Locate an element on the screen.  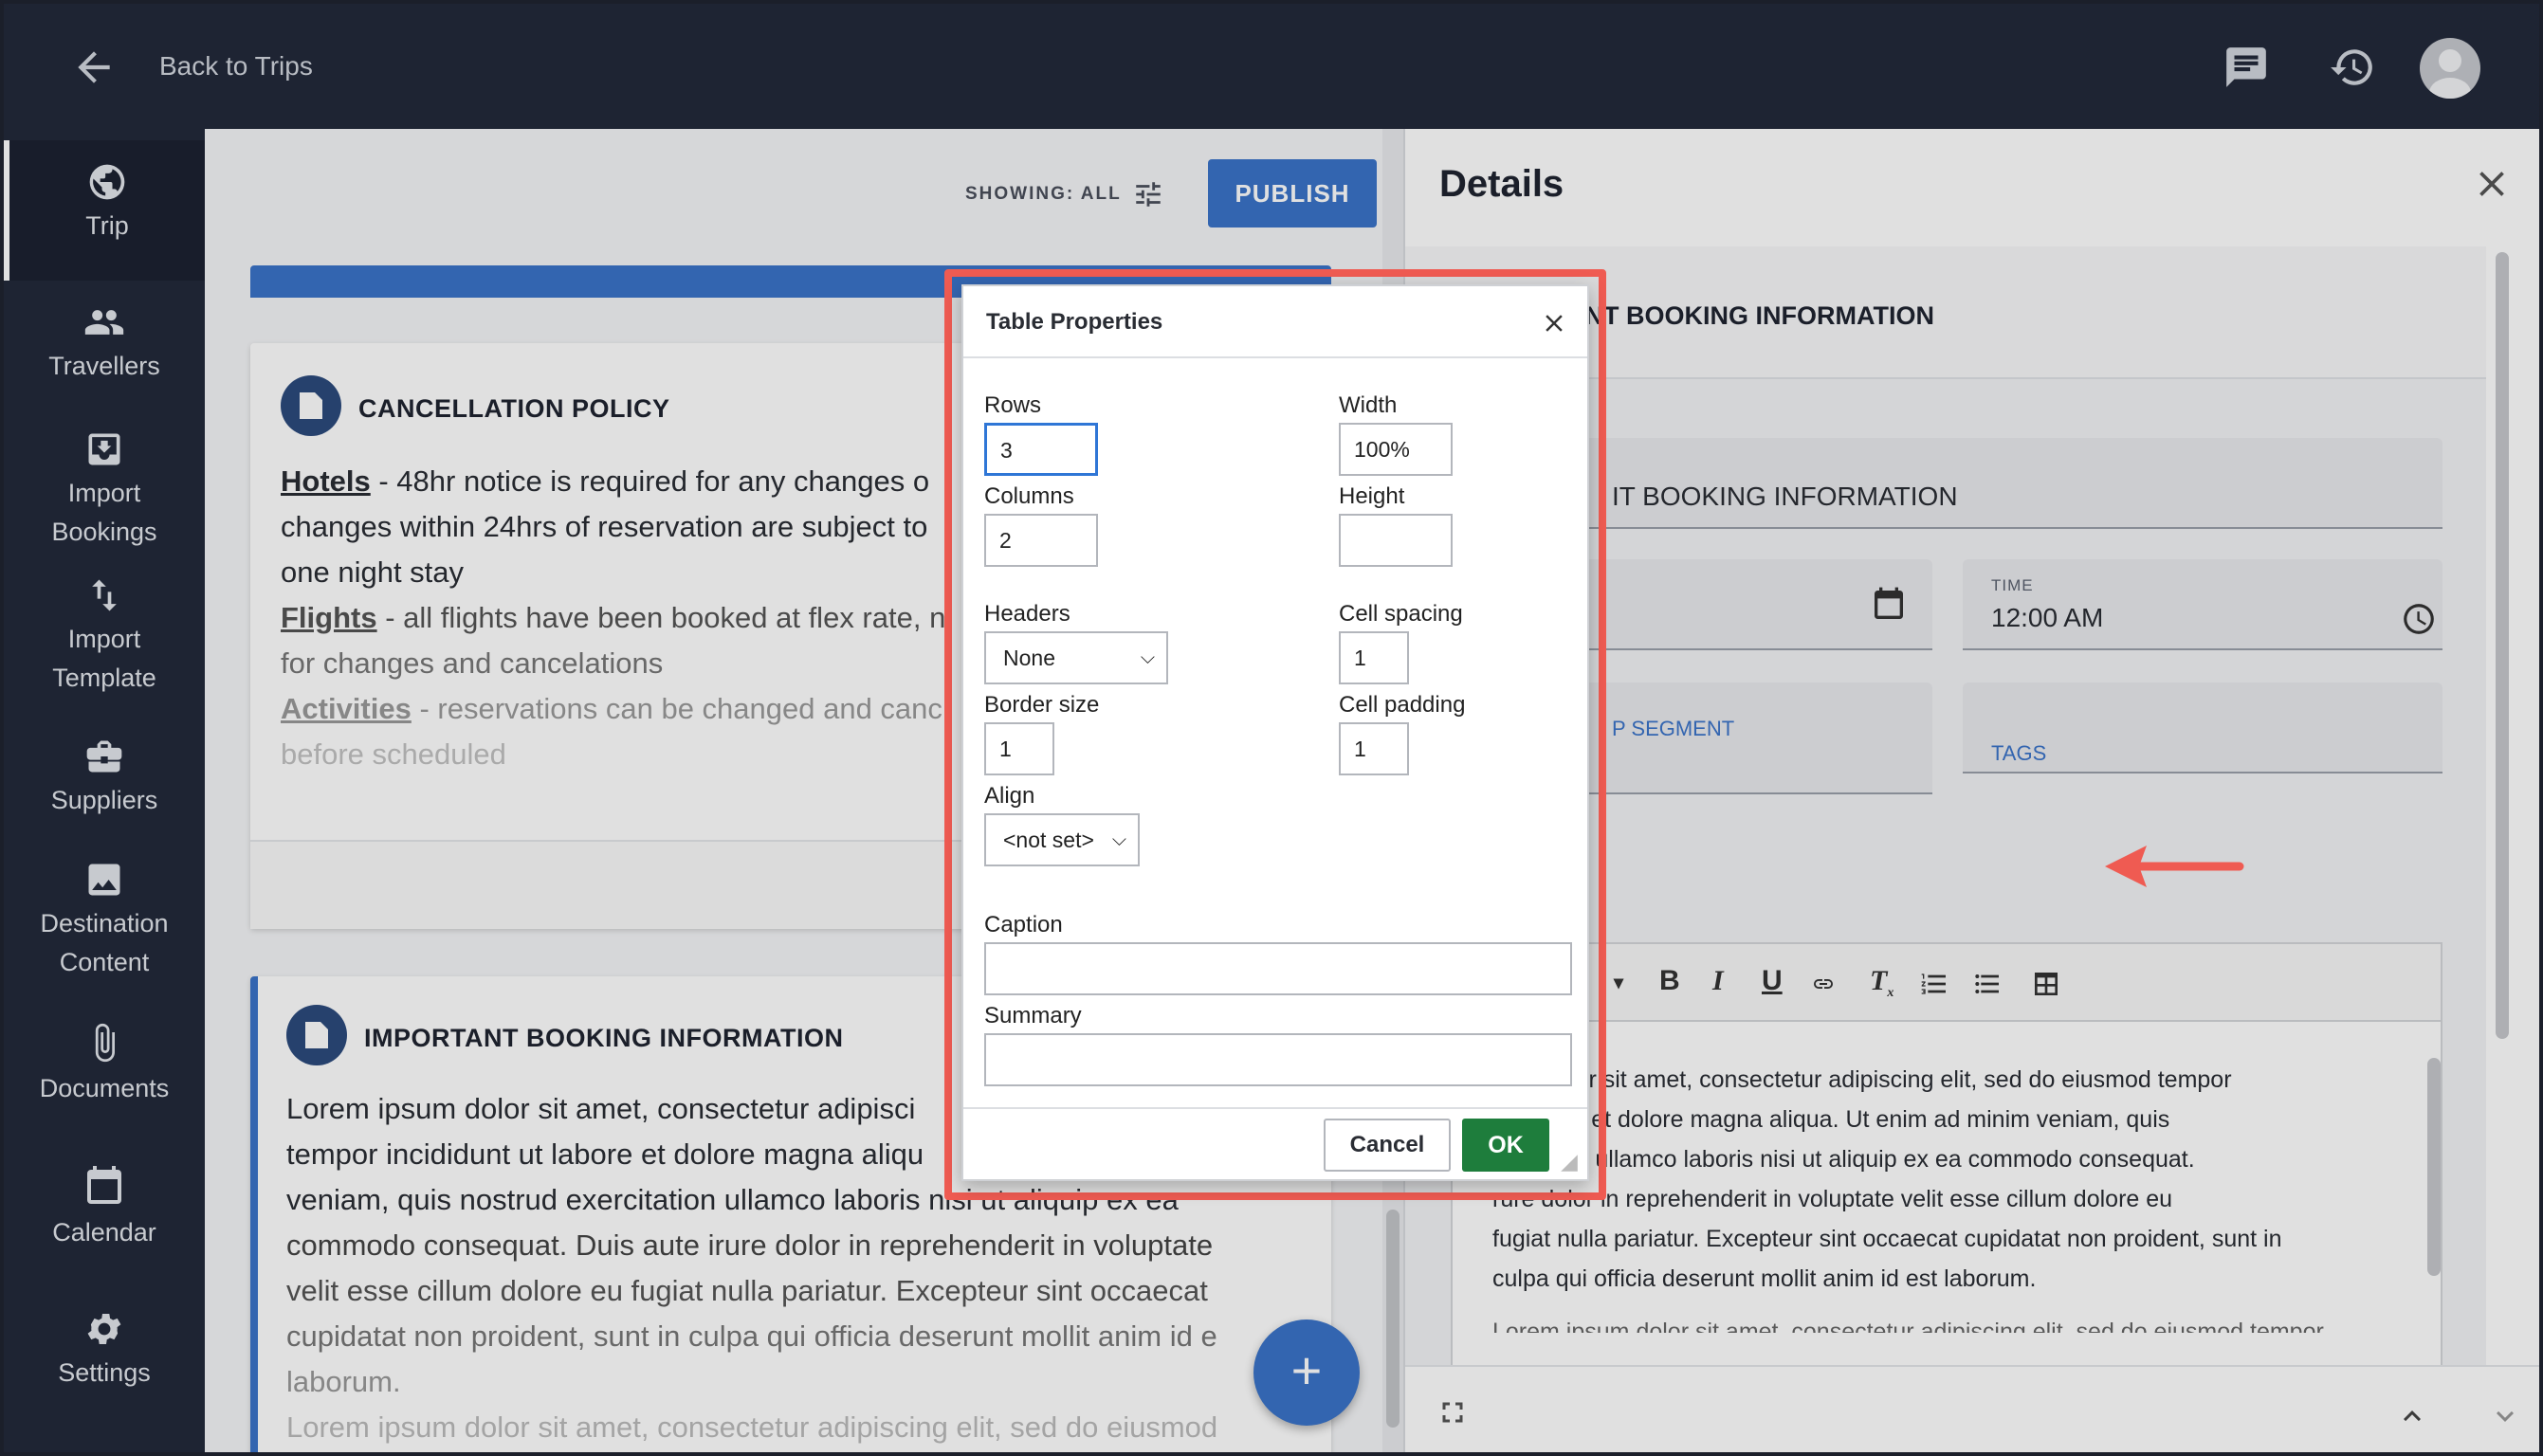
dialog-header: Table Properties is located at coordinates (1275, 322).